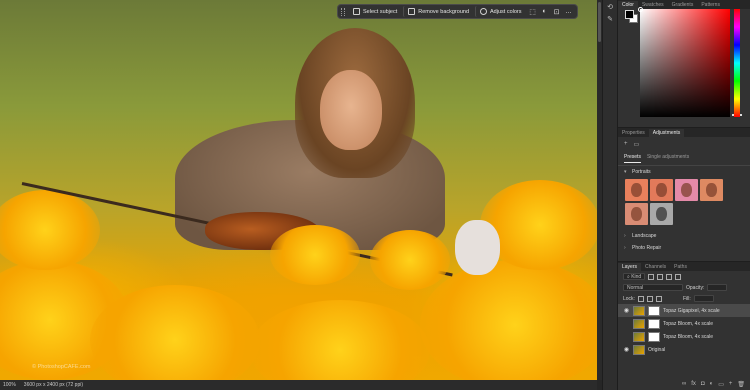  I want to click on select-subject-label: Select subject, so click(380, 11).